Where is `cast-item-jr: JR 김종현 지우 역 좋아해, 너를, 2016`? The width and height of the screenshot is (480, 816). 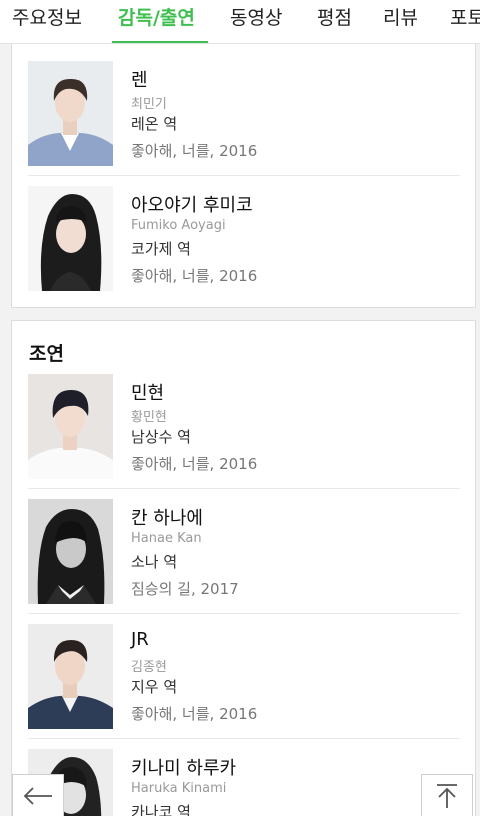 cast-item-jr: JR 김종현 지우 역 좋아해, 너를, 2016 is located at coordinates (244, 681).